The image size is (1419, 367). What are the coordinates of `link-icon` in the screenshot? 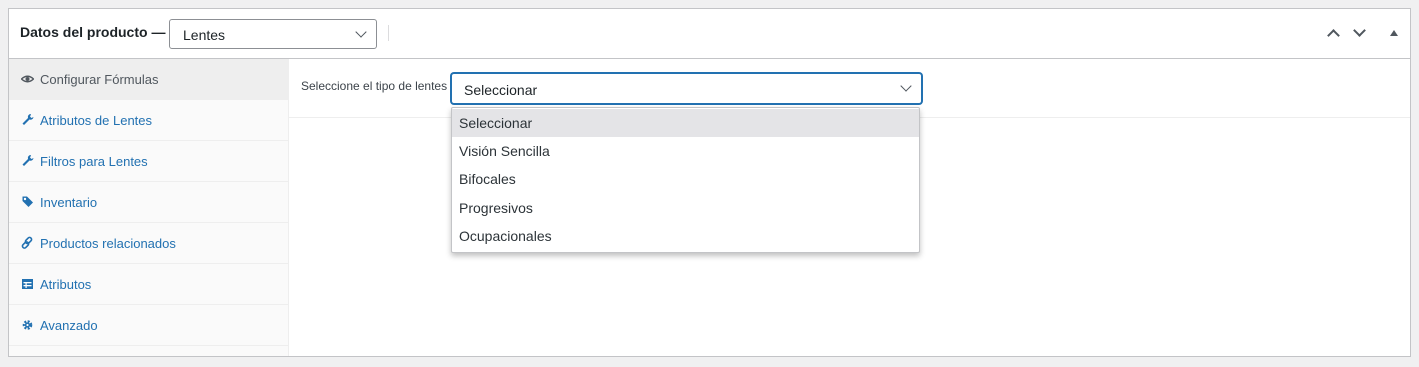 It's located at (27, 243).